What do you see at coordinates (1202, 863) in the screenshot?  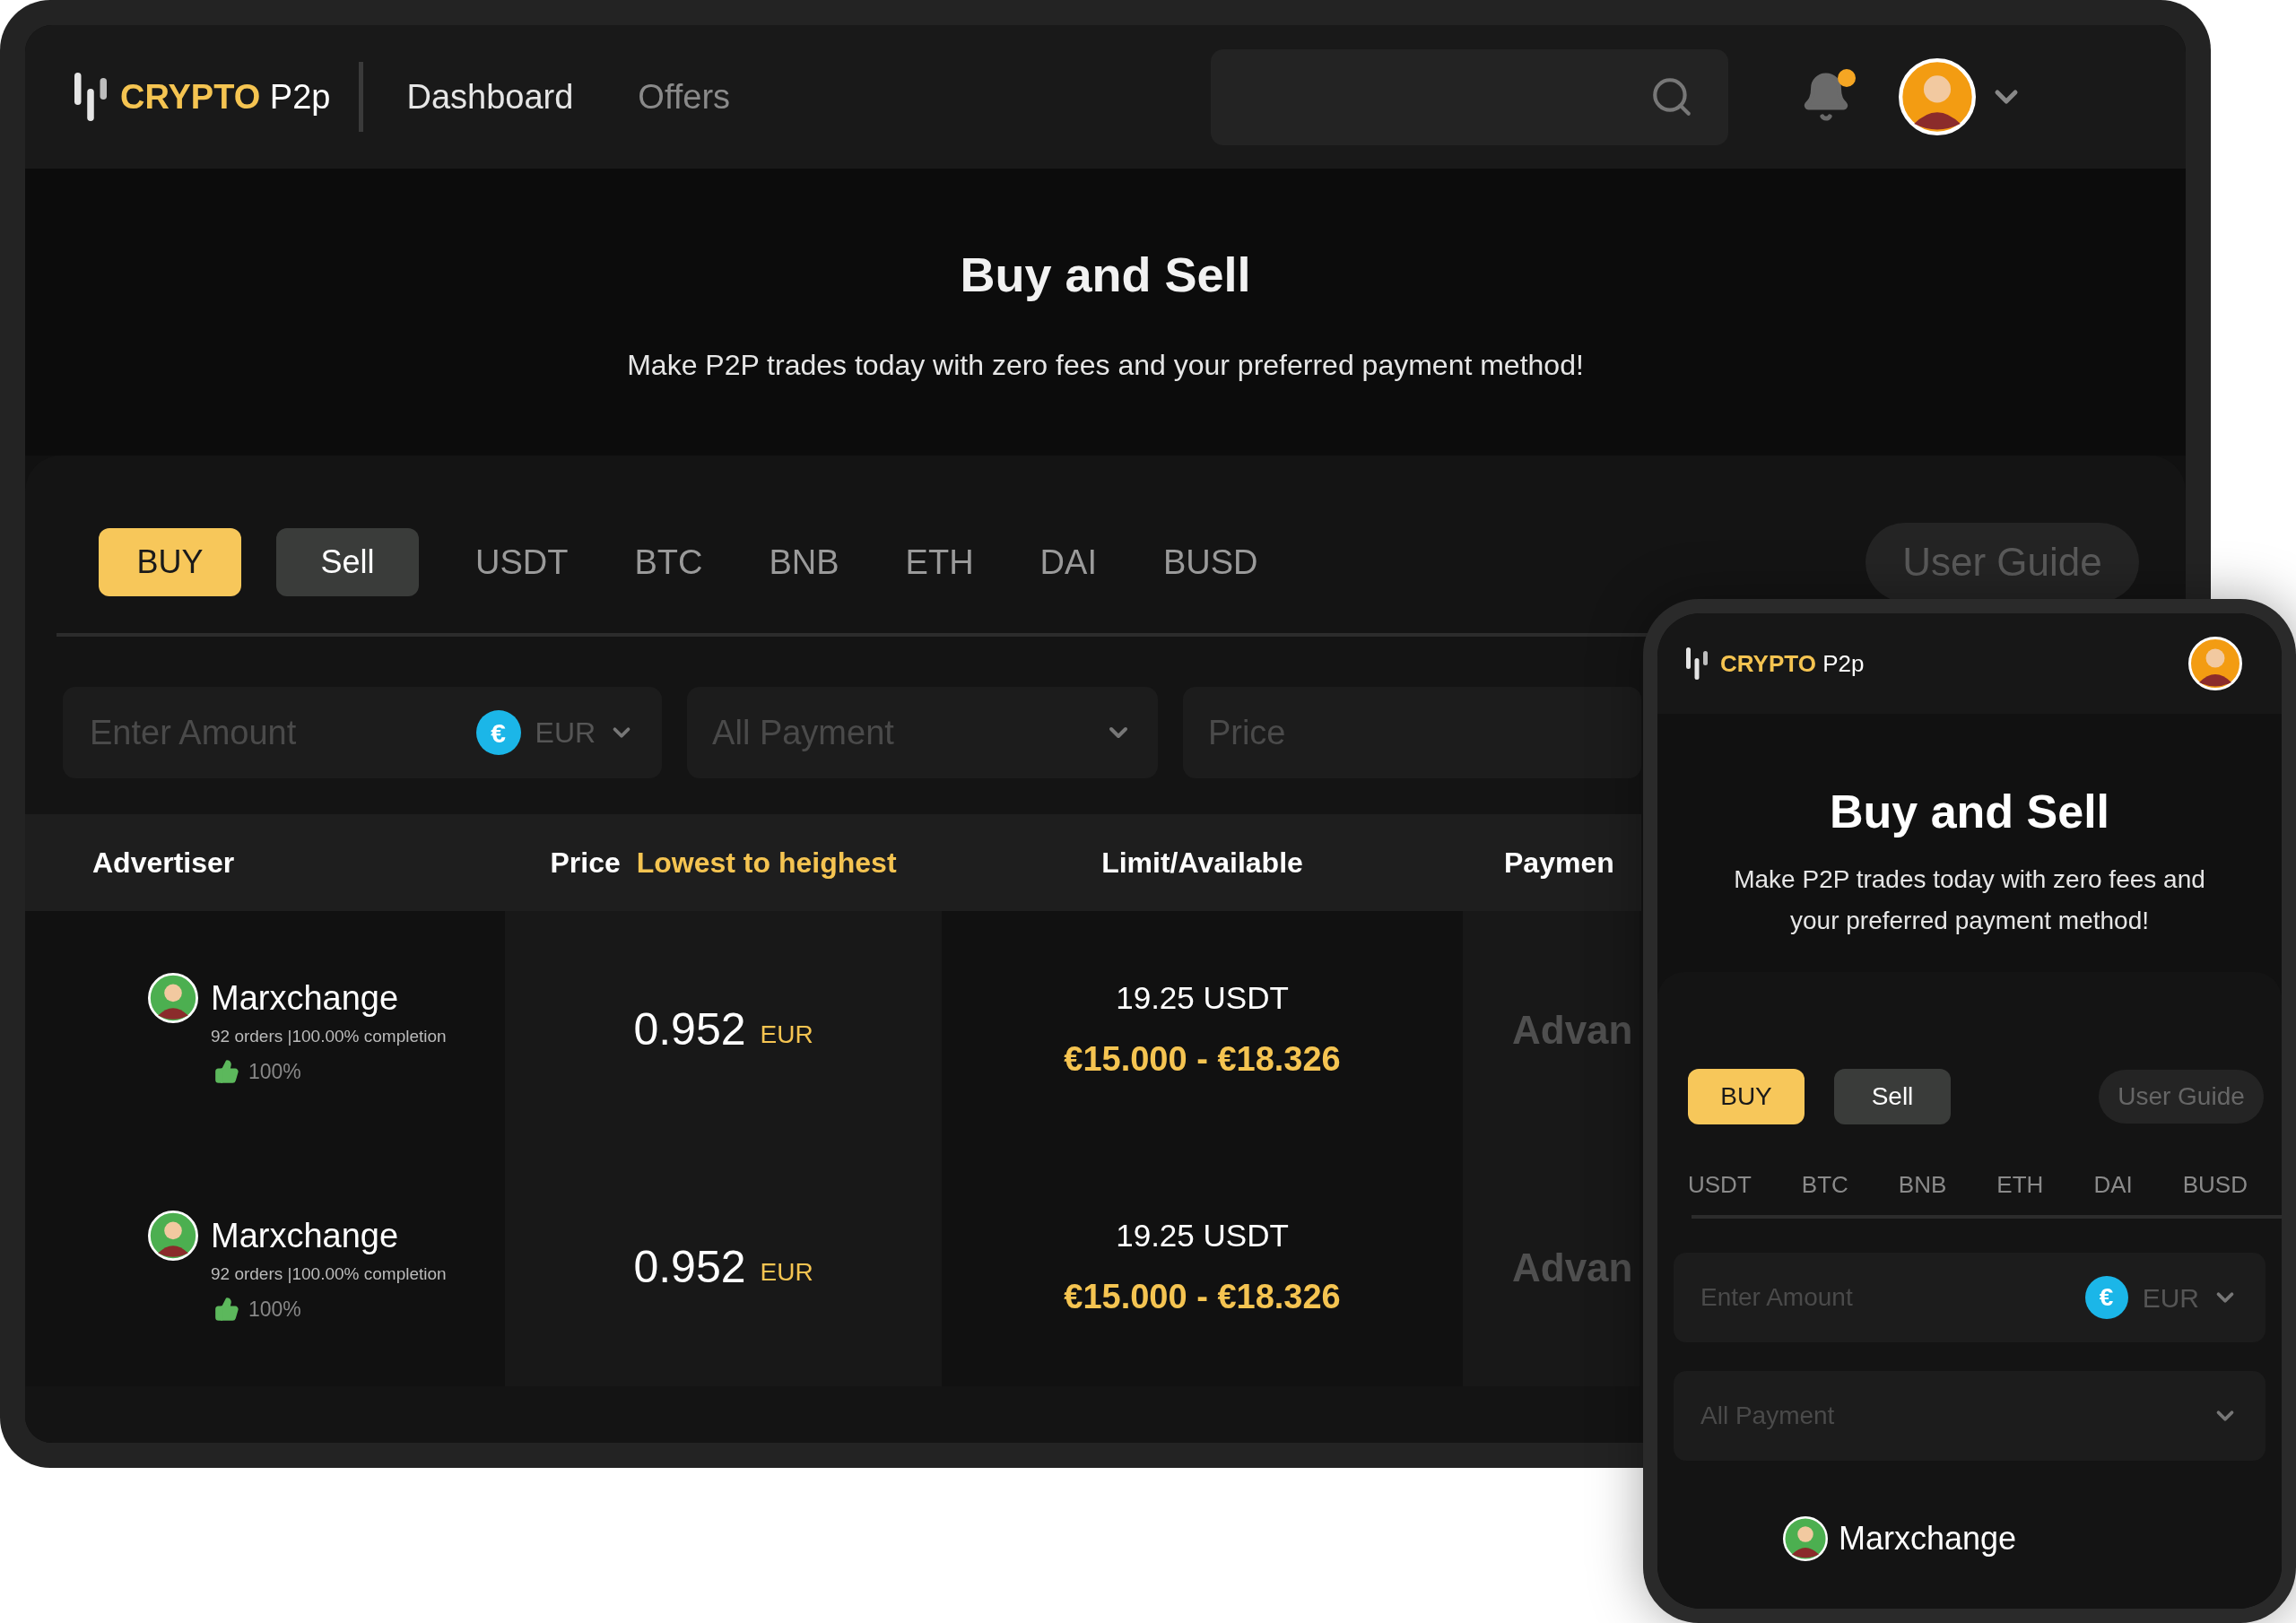 I see `column-header: Limit/Available` at bounding box center [1202, 863].